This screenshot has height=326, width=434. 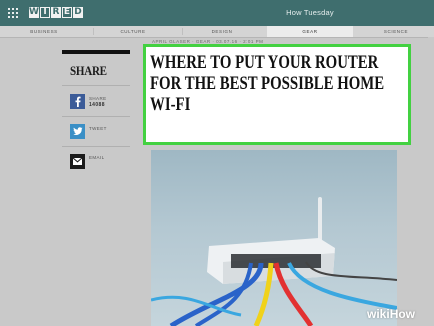 I want to click on twitter-bird-icon, so click(x=77, y=131).